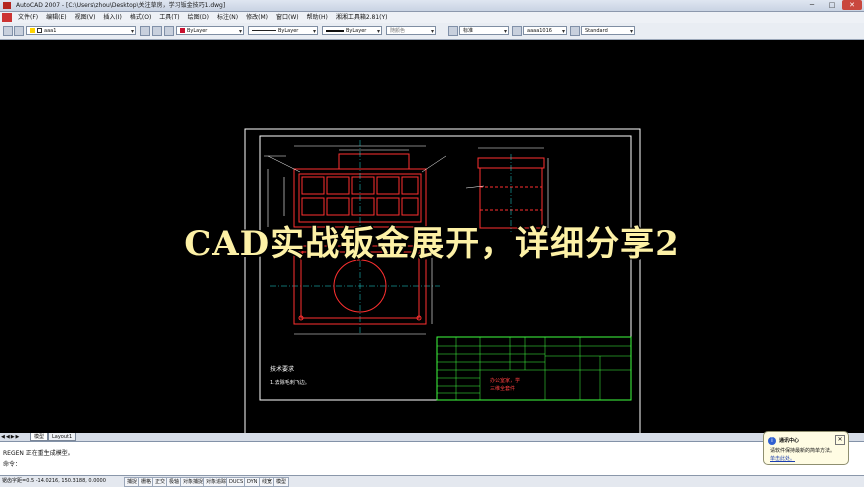 This screenshot has width=864, height=487. What do you see at coordinates (534, 368) in the screenshot?
I see `title-block: 办公室家，学 三维全套件` at bounding box center [534, 368].